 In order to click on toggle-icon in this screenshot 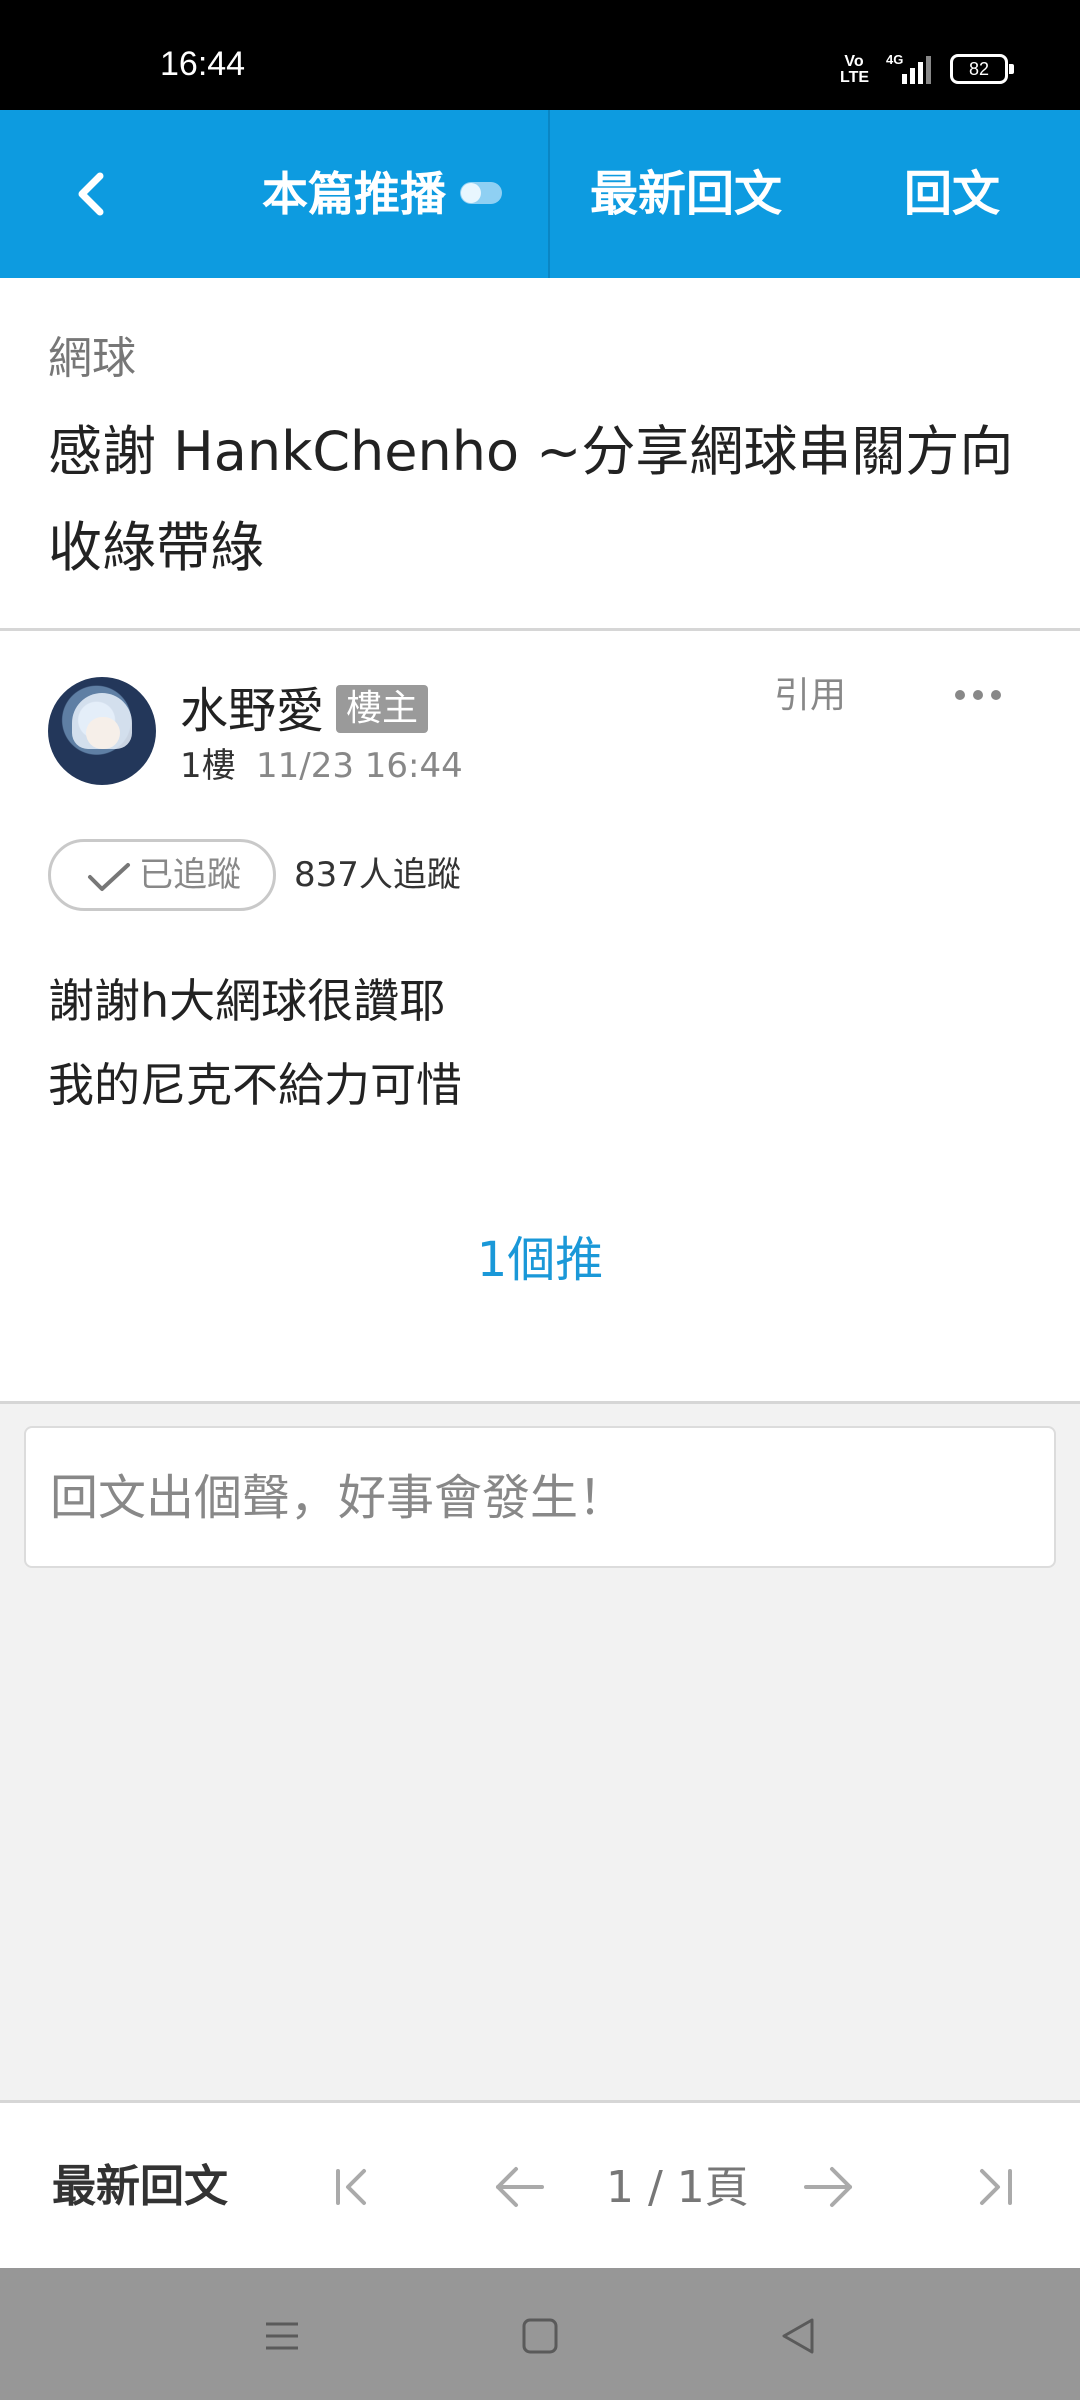, I will do `click(481, 193)`.